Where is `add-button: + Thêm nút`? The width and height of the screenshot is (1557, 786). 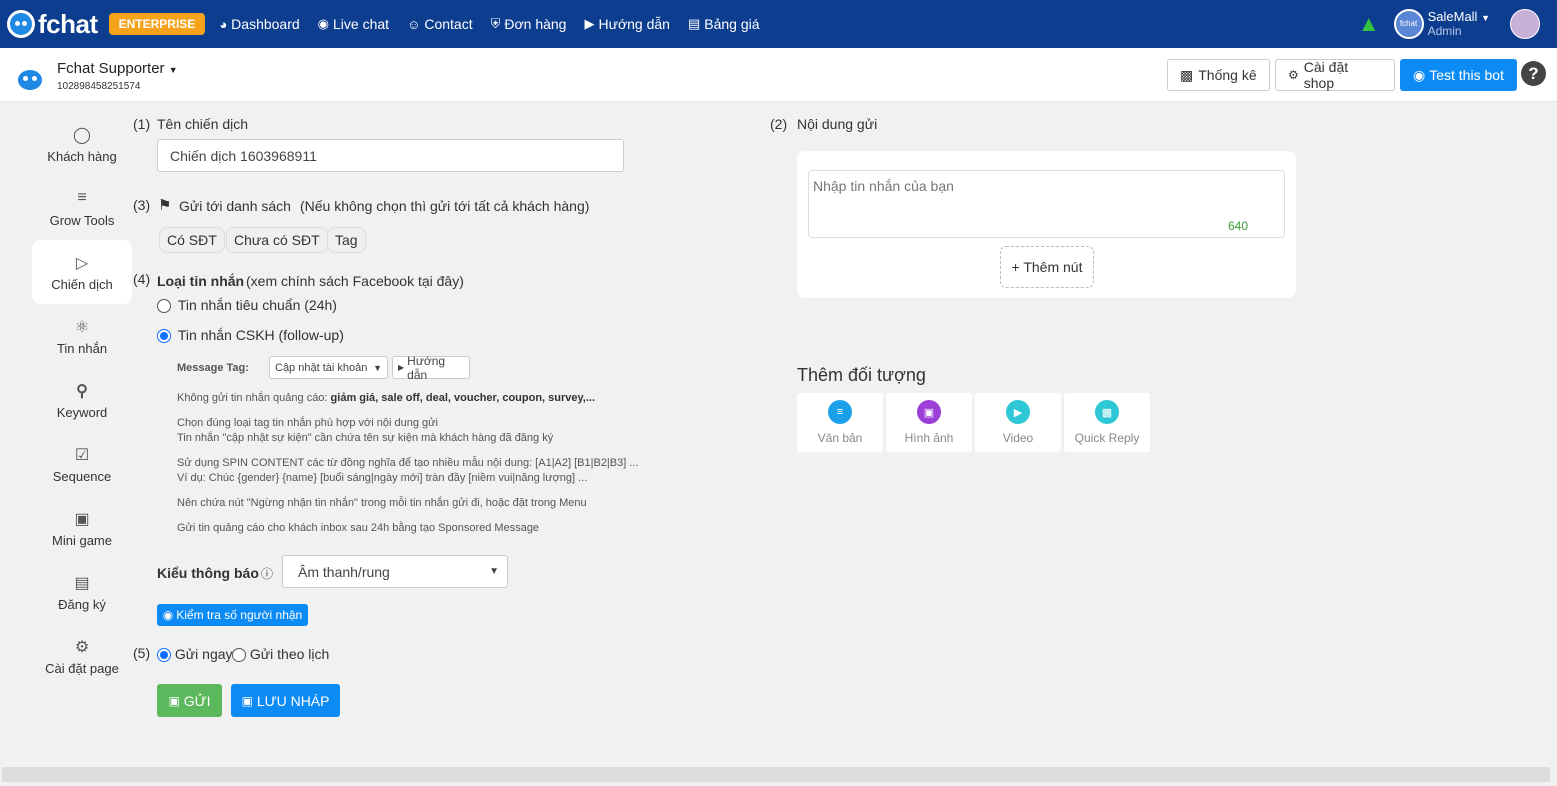 add-button: + Thêm nút is located at coordinates (1047, 267).